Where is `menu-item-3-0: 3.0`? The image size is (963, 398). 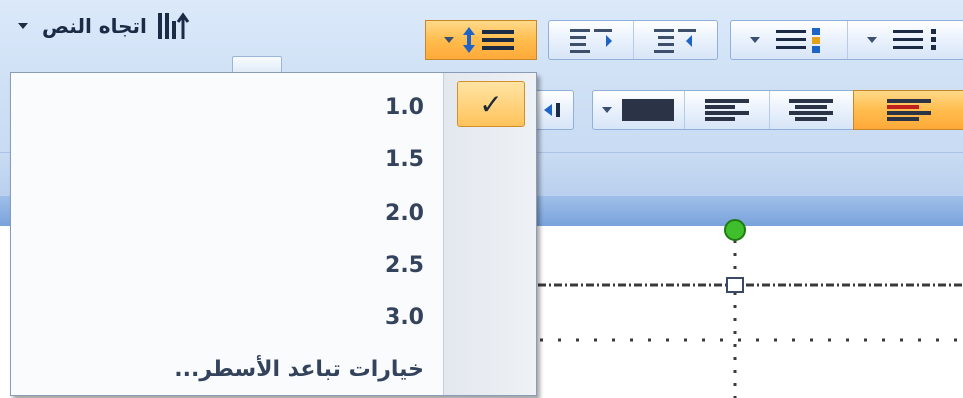
menu-item-3-0: 3.0 is located at coordinates (227, 317).